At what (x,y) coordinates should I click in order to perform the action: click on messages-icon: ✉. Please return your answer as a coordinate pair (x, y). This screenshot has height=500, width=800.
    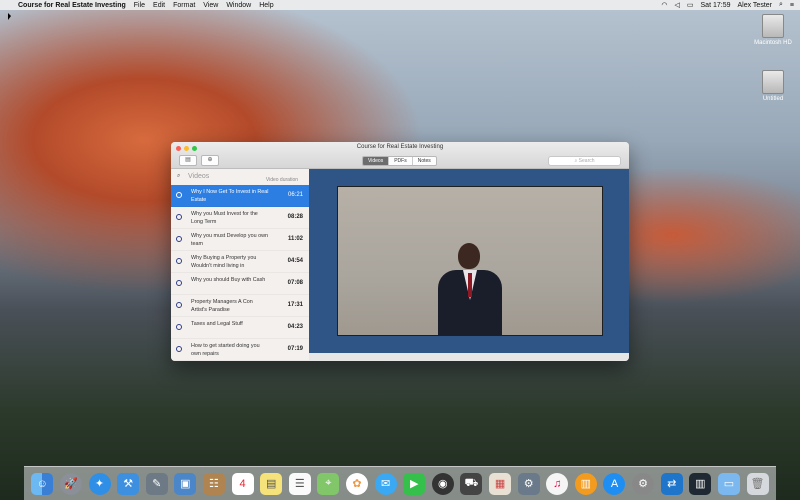
    Looking at the image, I should click on (385, 483).